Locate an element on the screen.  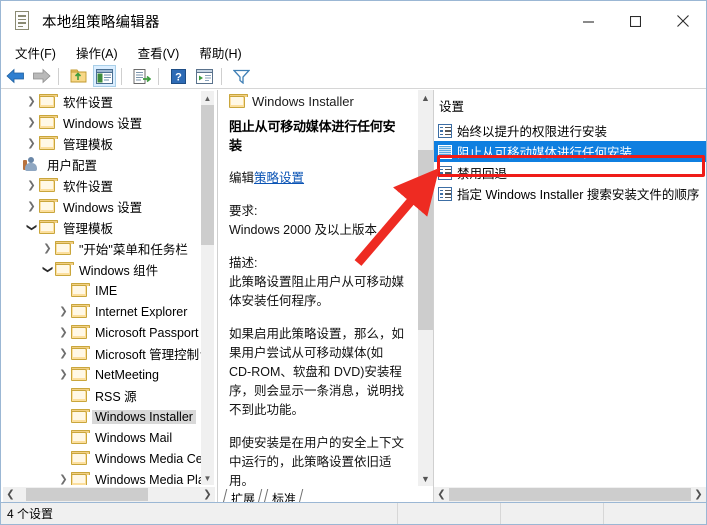
settings-hscroll-track is located at coordinates (570, 494).